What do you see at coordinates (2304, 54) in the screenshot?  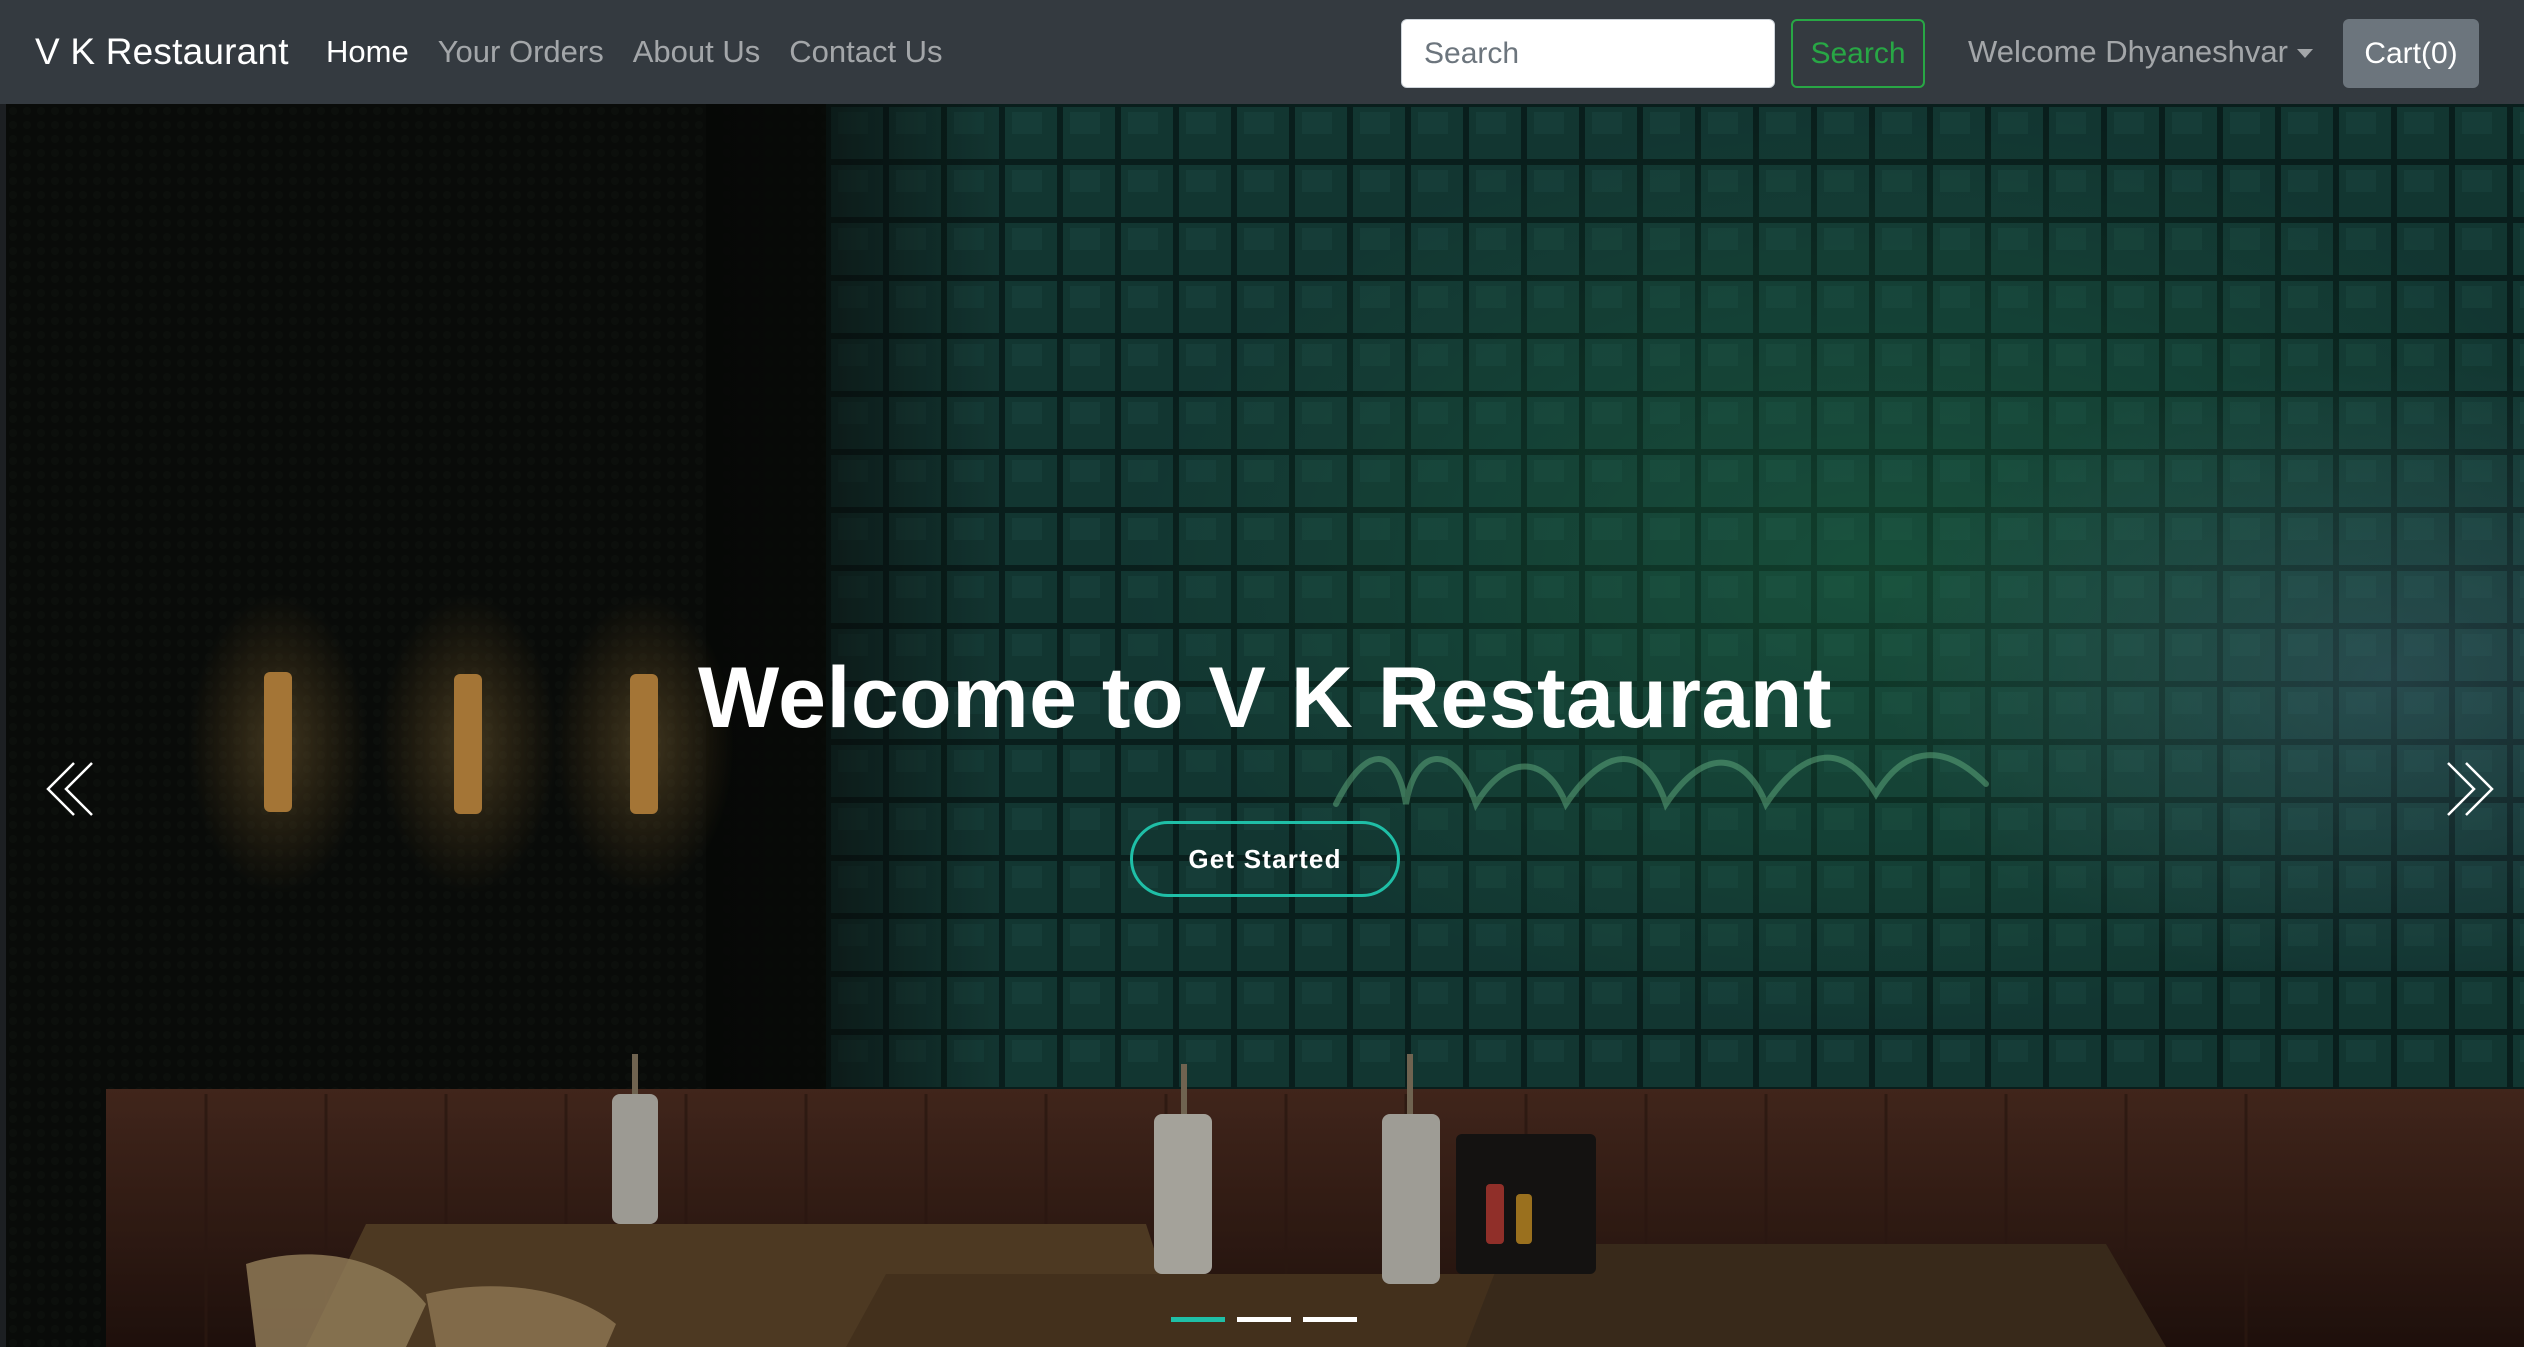 I see `caret-down-icon` at bounding box center [2304, 54].